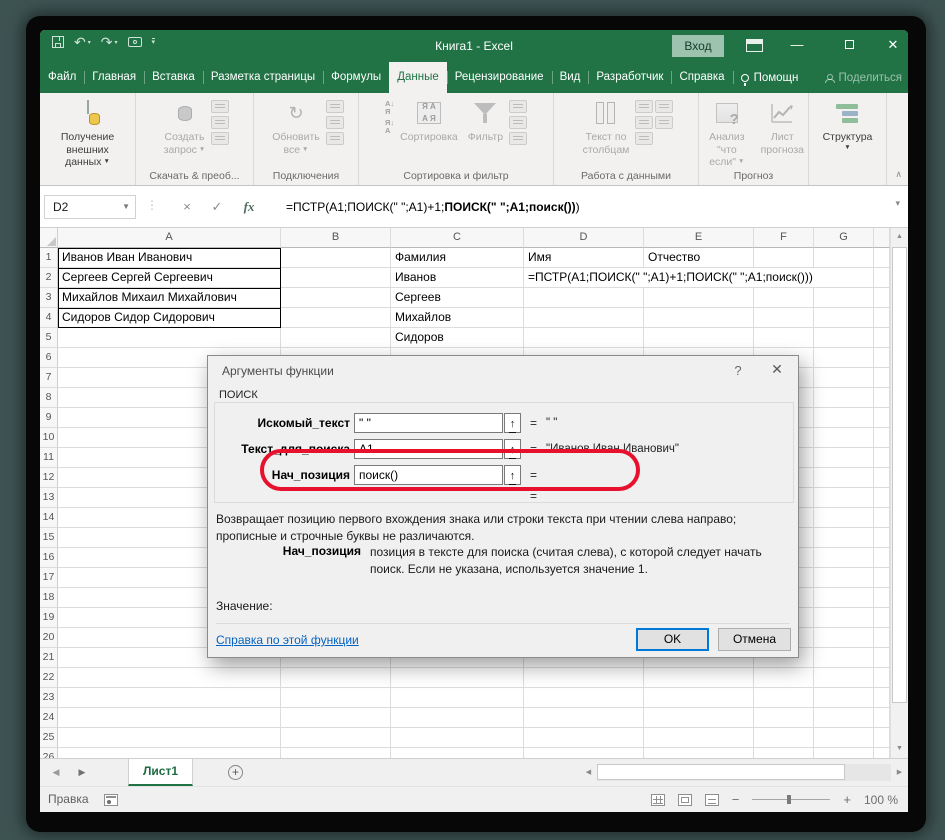  Describe the element at coordinates (899, 237) in the screenshot. I see `scroll-up-icon: ▲` at that location.